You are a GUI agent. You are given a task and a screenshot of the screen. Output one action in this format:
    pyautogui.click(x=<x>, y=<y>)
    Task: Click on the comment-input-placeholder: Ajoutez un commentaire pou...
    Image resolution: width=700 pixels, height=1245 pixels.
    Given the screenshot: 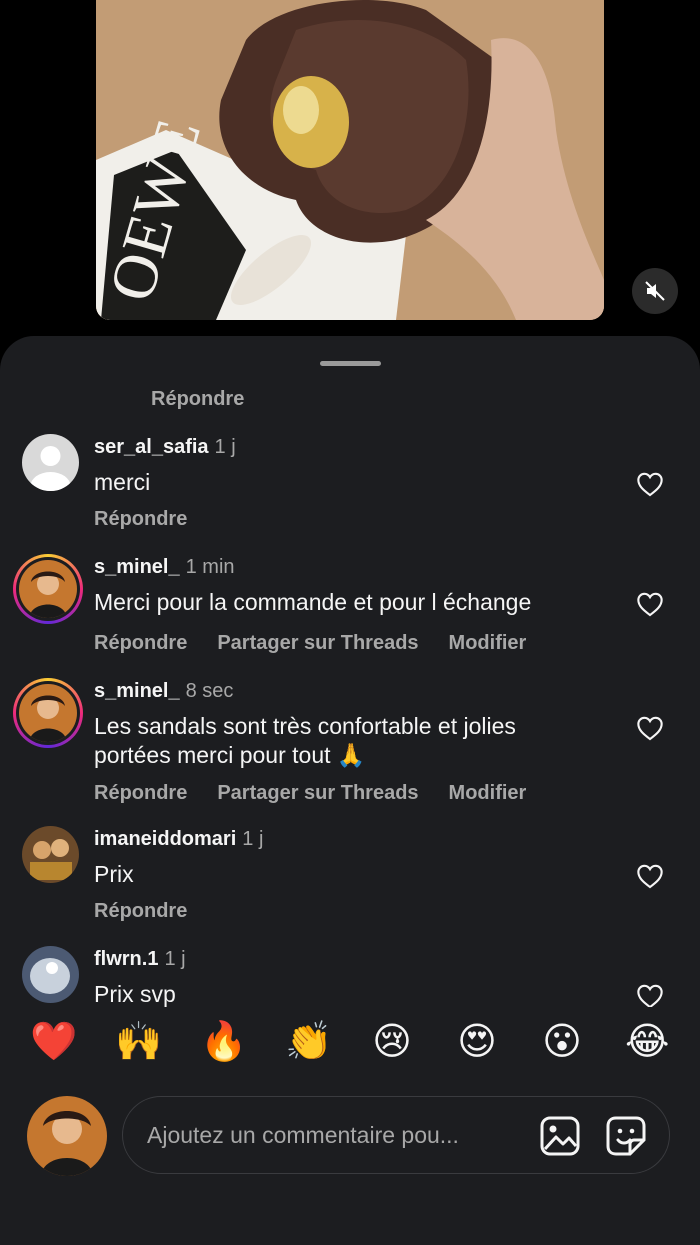 What is the action you would take?
    pyautogui.click(x=303, y=1135)
    